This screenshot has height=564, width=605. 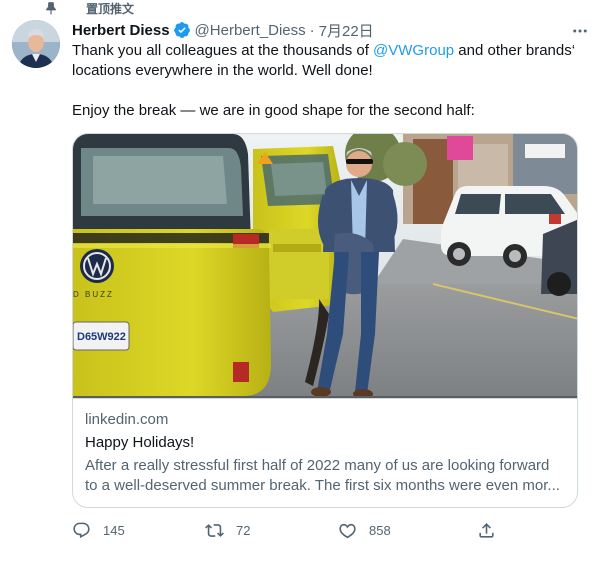 I want to click on tweet-date: 7月22日, so click(x=346, y=30).